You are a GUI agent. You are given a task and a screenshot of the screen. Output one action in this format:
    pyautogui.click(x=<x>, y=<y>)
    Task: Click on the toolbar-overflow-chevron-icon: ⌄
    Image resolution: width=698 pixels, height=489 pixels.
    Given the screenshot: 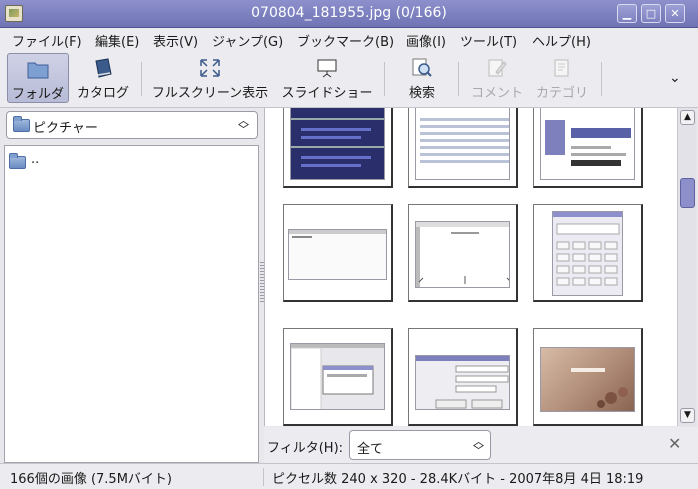 What is the action you would take?
    pyautogui.click(x=675, y=78)
    